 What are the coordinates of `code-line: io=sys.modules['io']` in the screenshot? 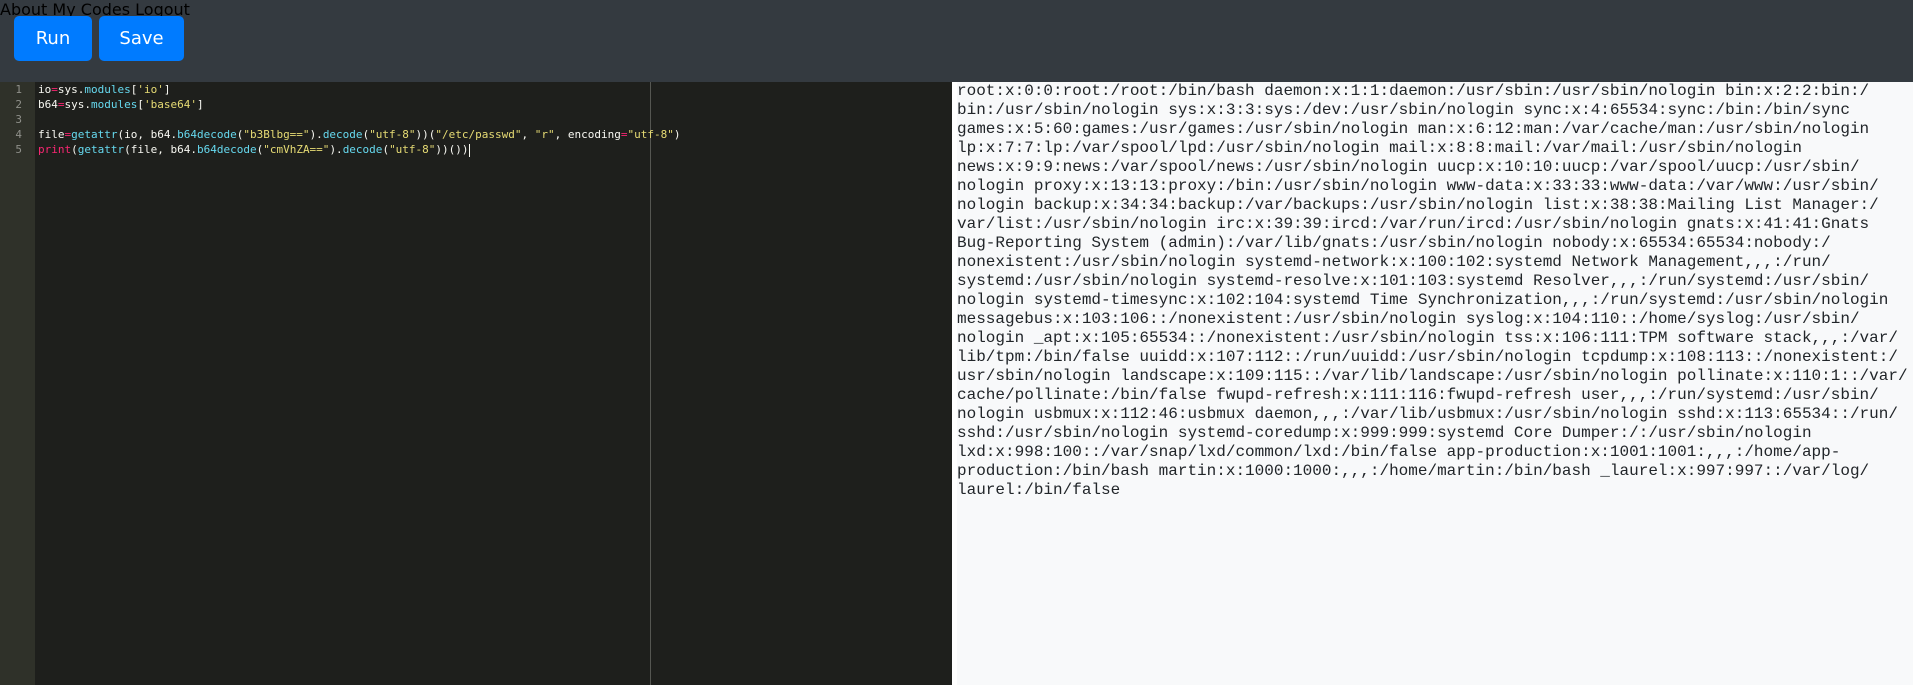 It's located at (104, 89).